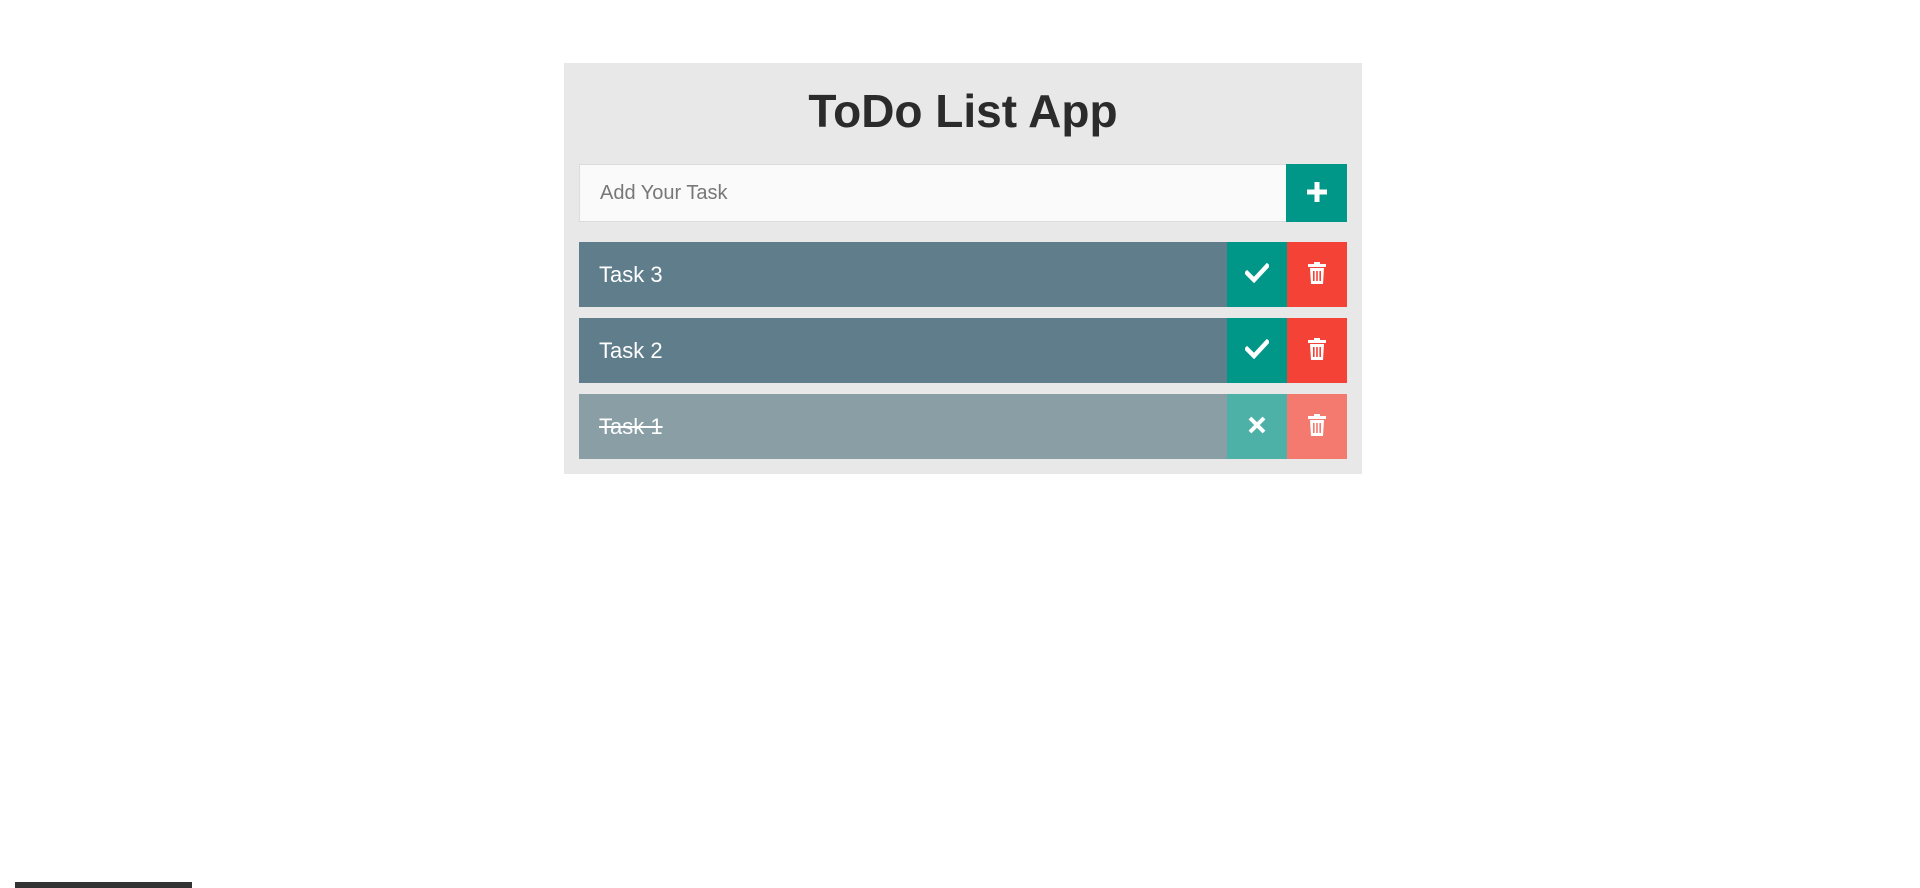 Image resolution: width=1920 pixels, height=888 pixels. What do you see at coordinates (963, 111) in the screenshot?
I see `page-title: ToDo List App` at bounding box center [963, 111].